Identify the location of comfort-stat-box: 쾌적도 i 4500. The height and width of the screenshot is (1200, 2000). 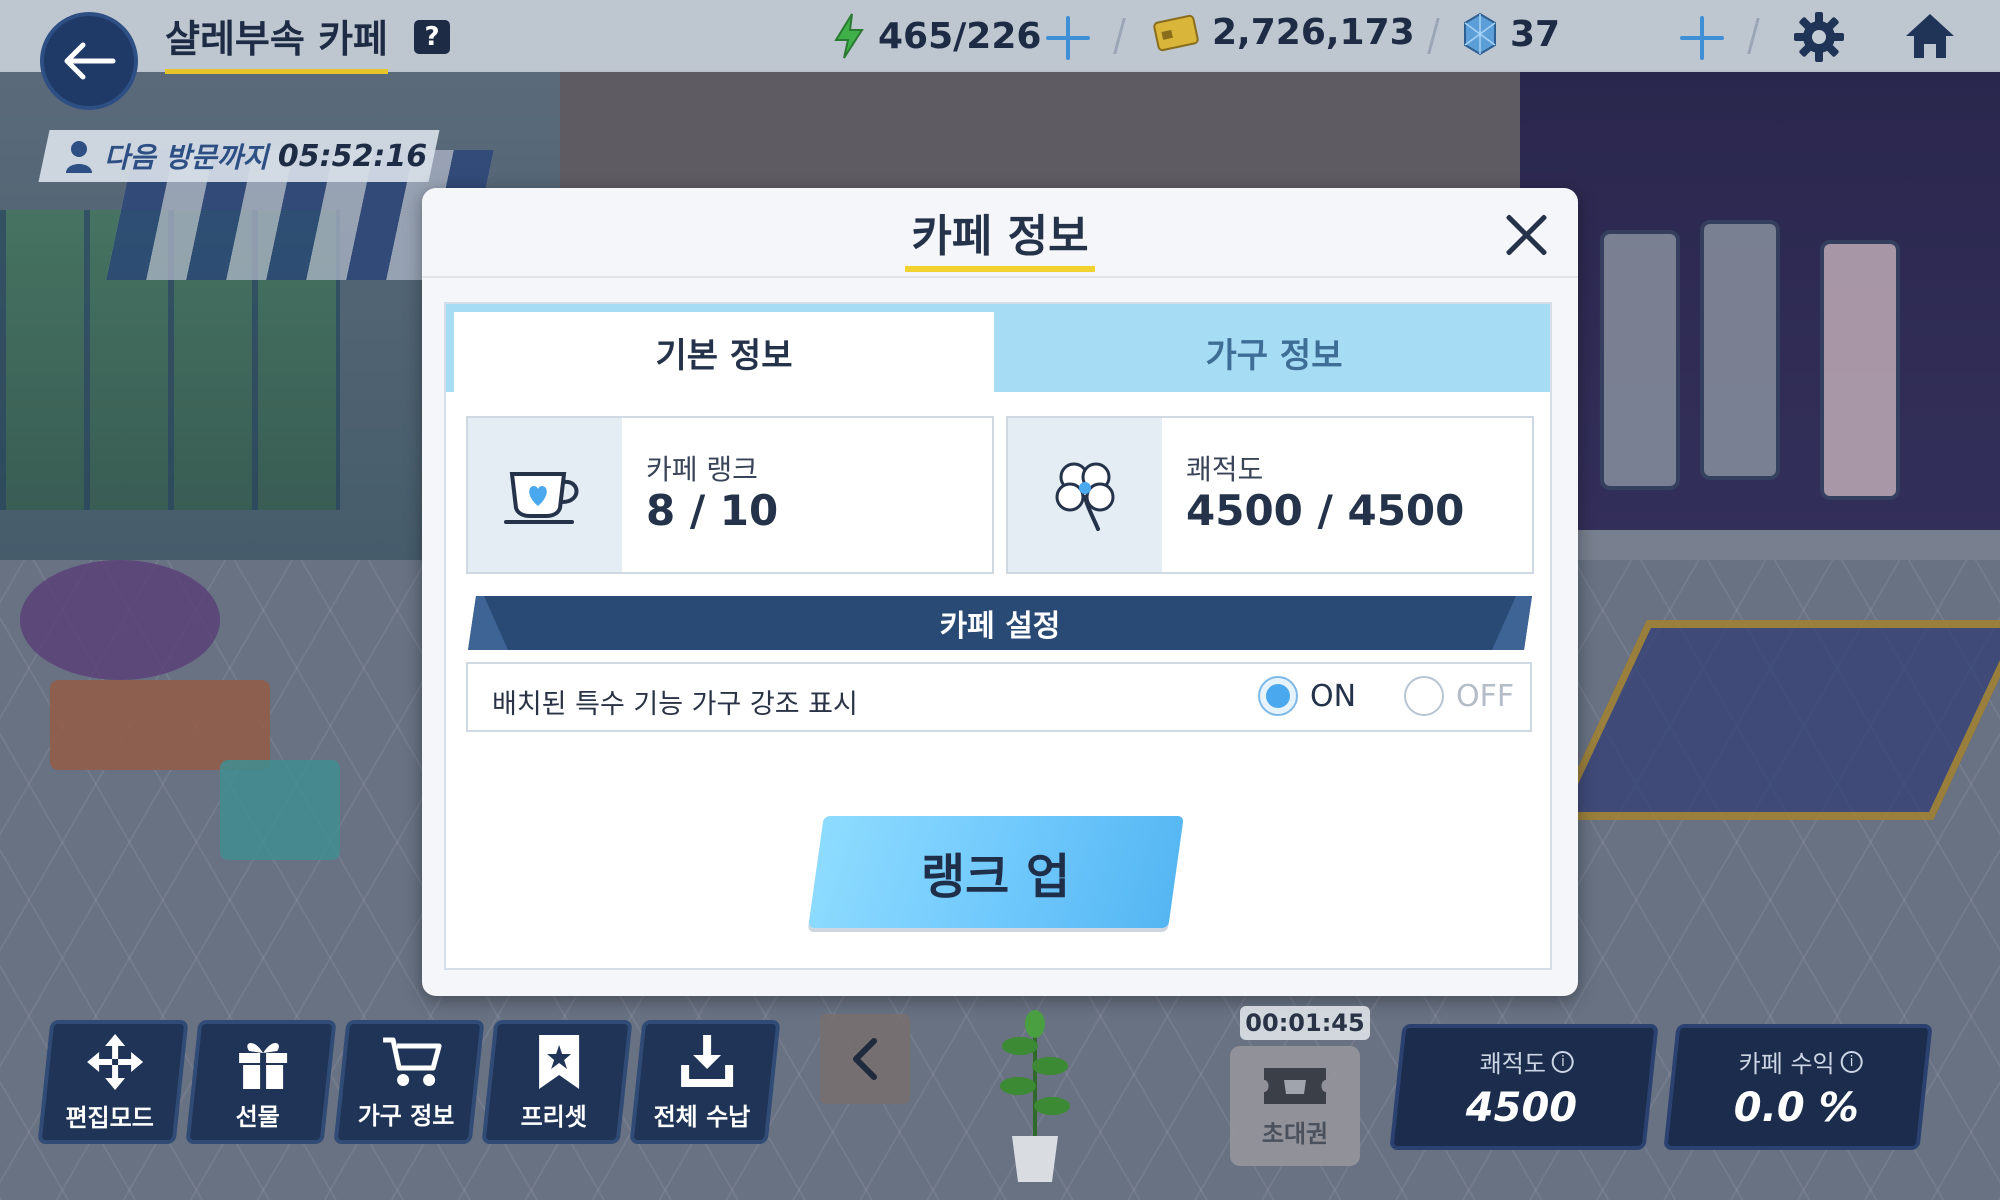
(1524, 1087).